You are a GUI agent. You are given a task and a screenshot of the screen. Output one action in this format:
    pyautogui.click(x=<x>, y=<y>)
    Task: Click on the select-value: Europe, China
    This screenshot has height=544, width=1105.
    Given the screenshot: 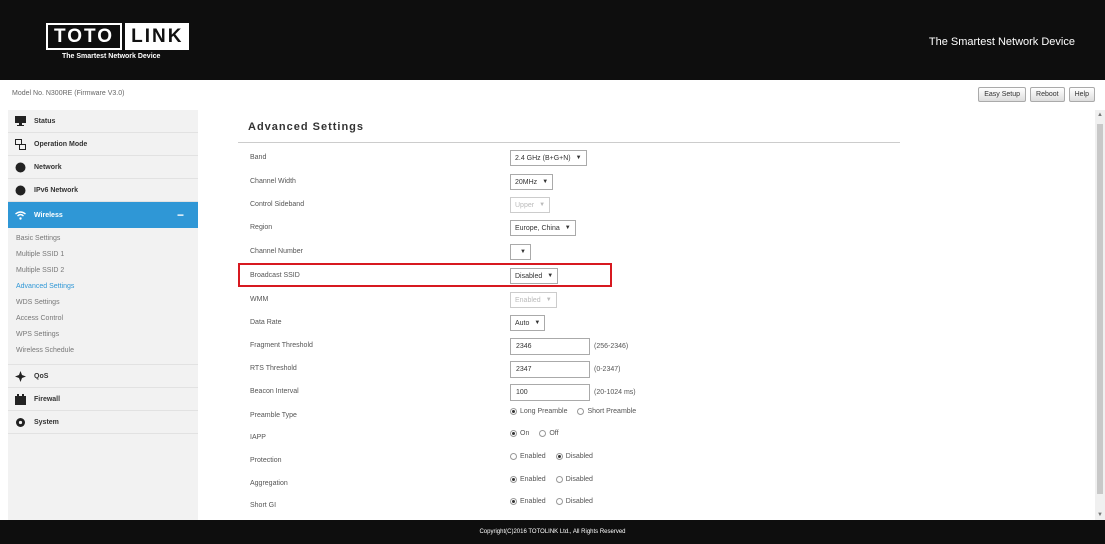 What is the action you would take?
    pyautogui.click(x=537, y=228)
    